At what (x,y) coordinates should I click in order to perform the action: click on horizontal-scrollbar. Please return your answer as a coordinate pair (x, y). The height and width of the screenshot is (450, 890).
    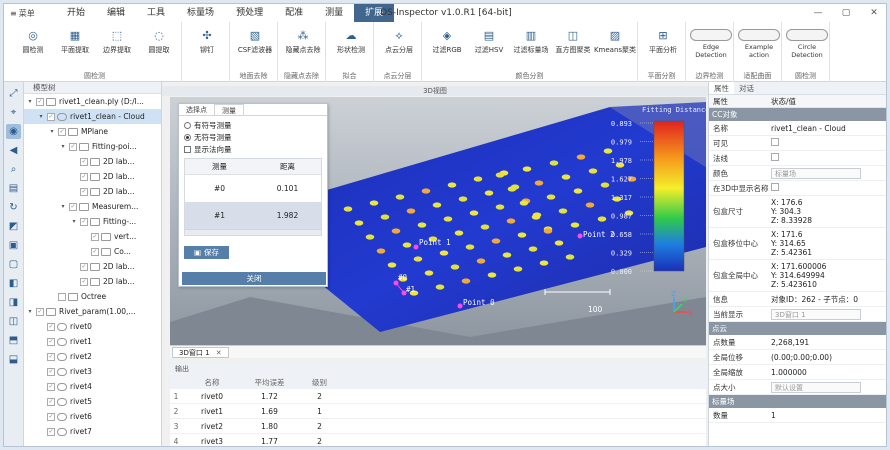
    Looking at the image, I should click on (253, 232).